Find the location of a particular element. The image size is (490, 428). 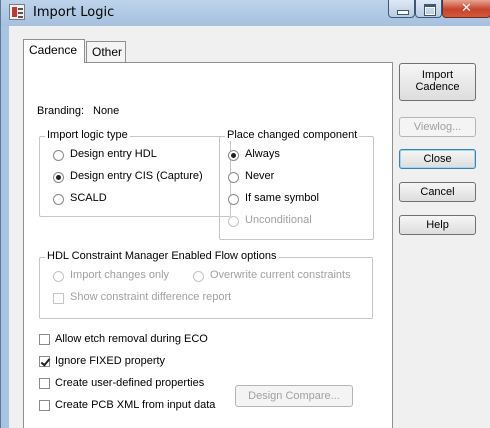

radio-overwrite-constraints is located at coordinates (198, 276).